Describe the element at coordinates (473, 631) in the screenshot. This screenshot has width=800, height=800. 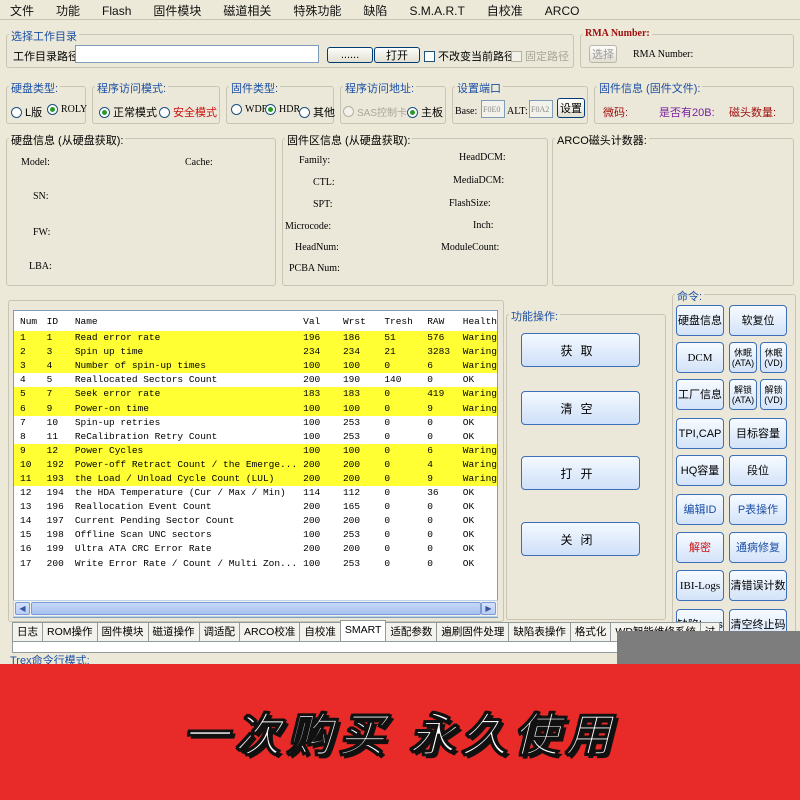
I see `tab-9: 遍刷固件处理` at that location.